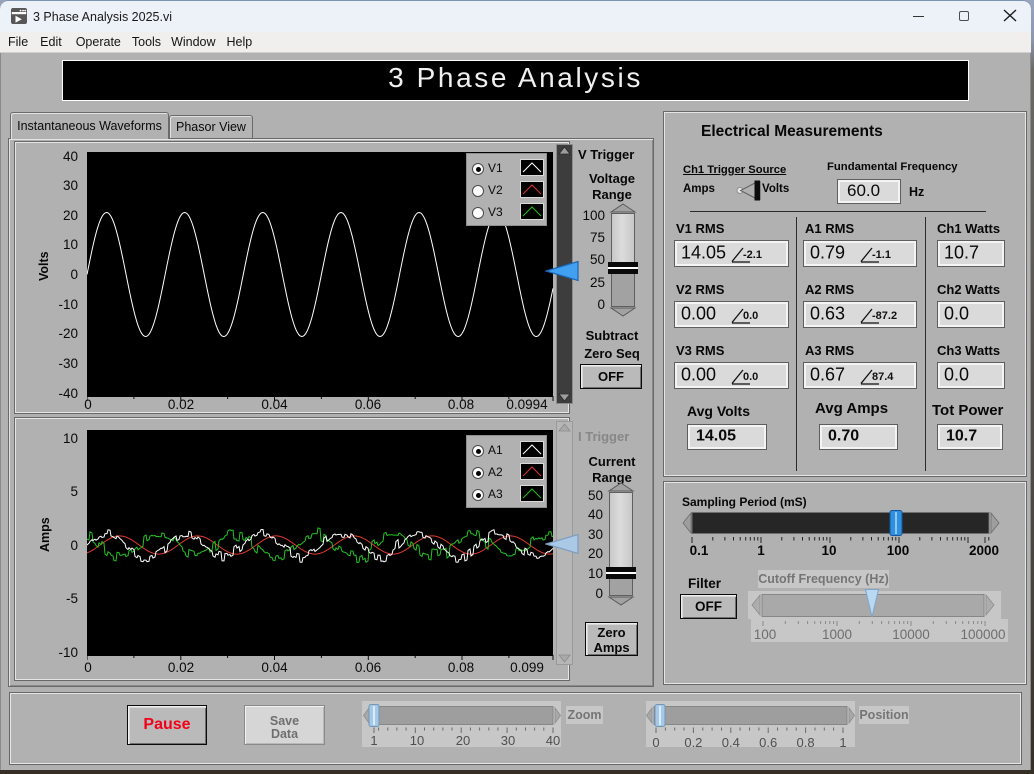 This screenshot has width=1034, height=774. I want to click on svg-text: -1.1, so click(881, 255).